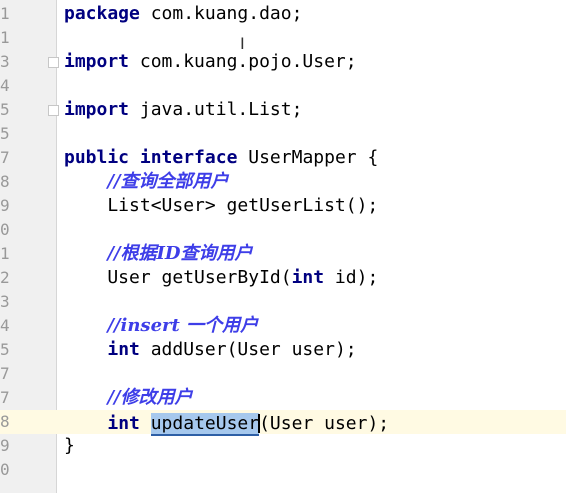 The width and height of the screenshot is (566, 493). What do you see at coordinates (283, 326) in the screenshot?
I see `code-line: 4 //insert 一个用户` at bounding box center [283, 326].